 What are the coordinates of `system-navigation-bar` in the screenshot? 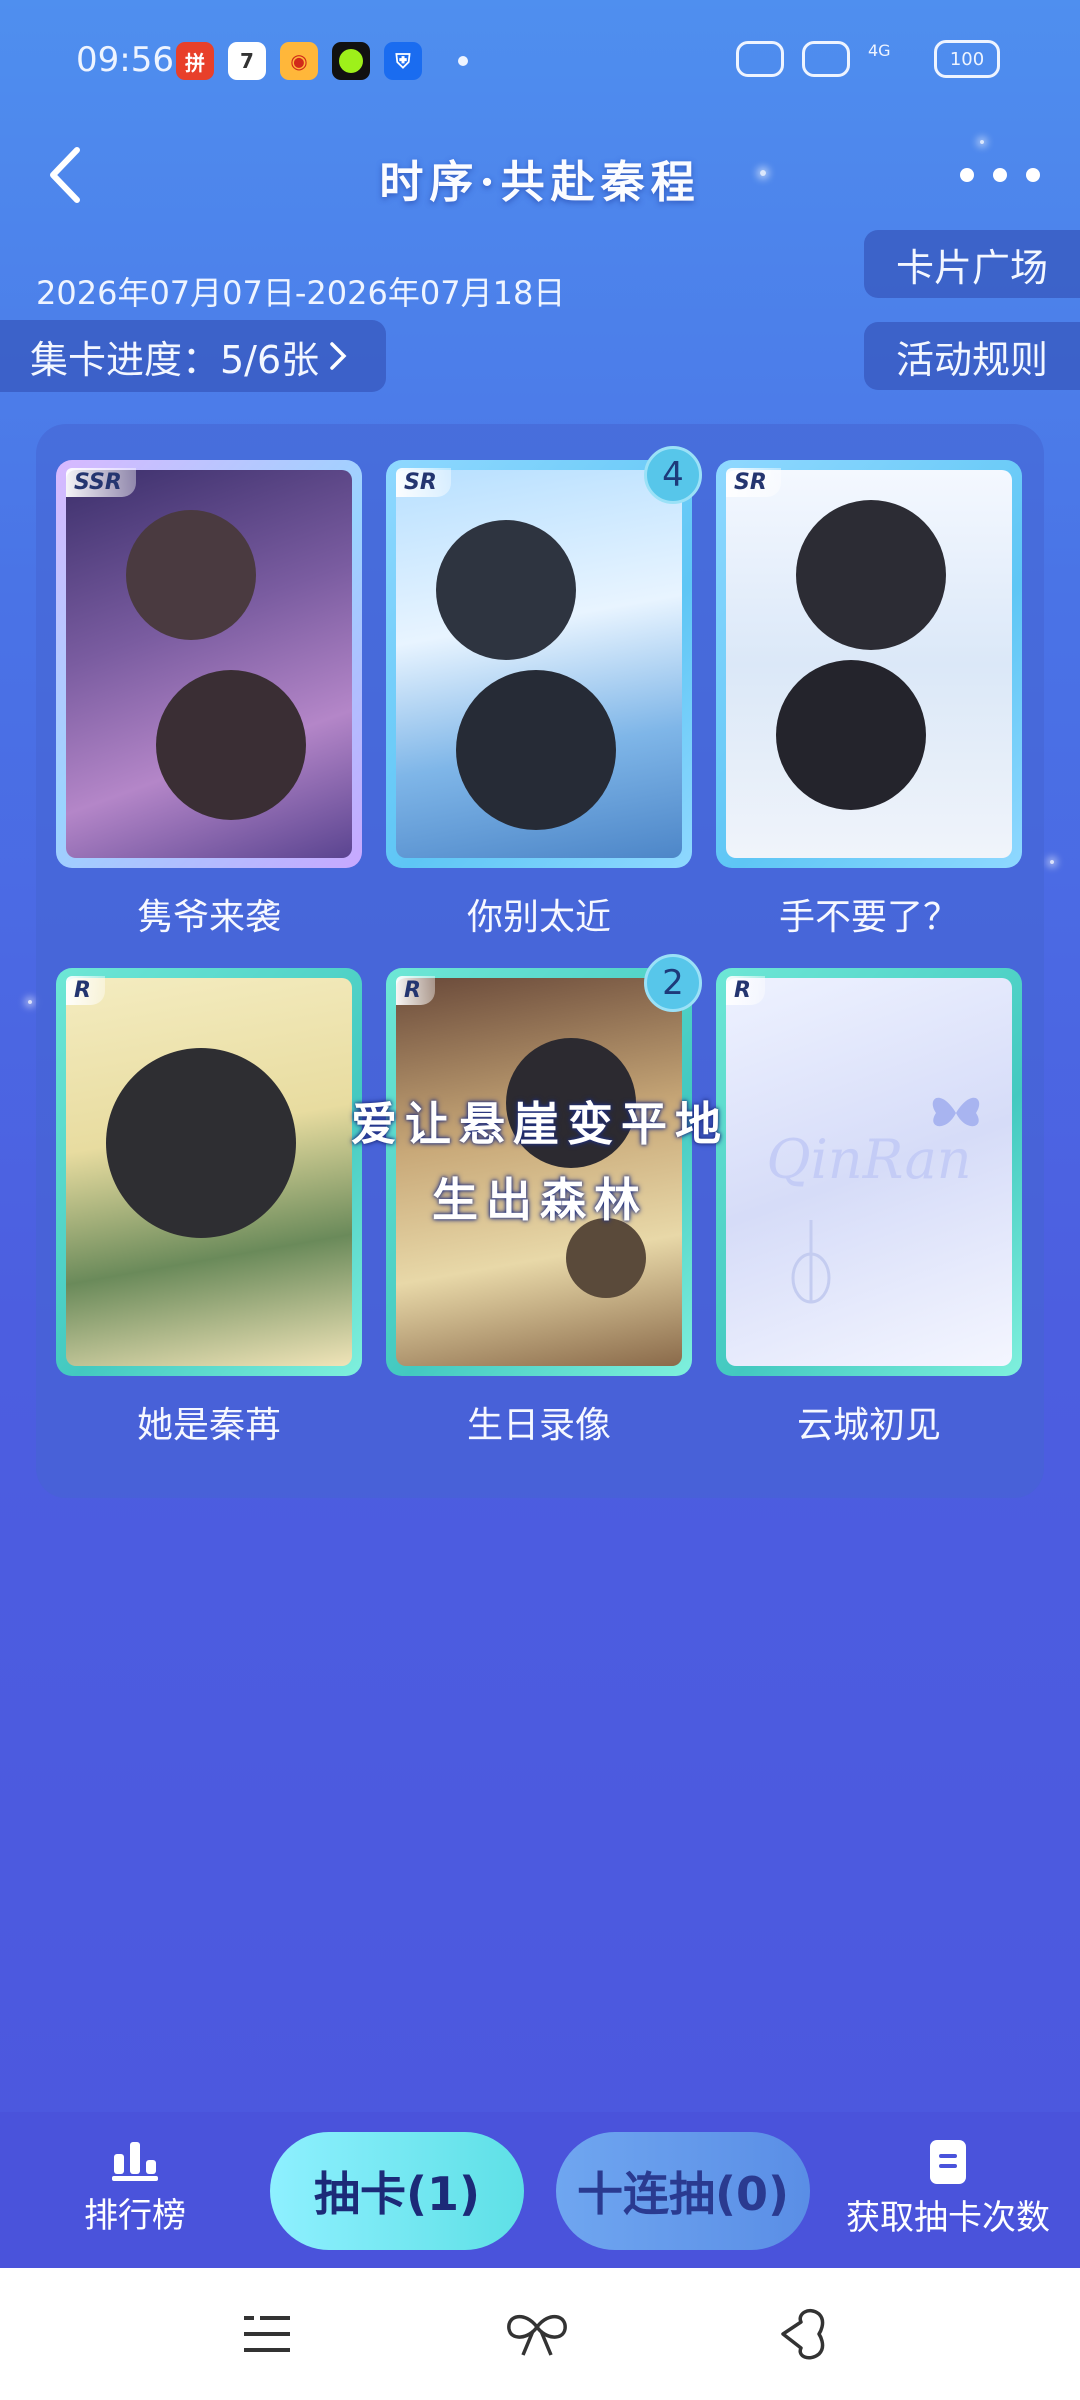 It's located at (540, 2334).